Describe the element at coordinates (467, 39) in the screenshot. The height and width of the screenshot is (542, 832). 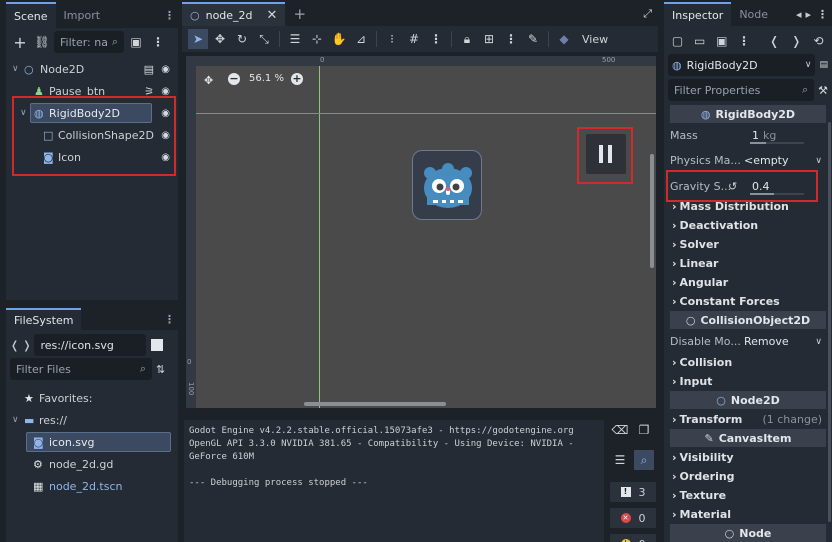
I see `lock-icon: 🔒︎` at that location.